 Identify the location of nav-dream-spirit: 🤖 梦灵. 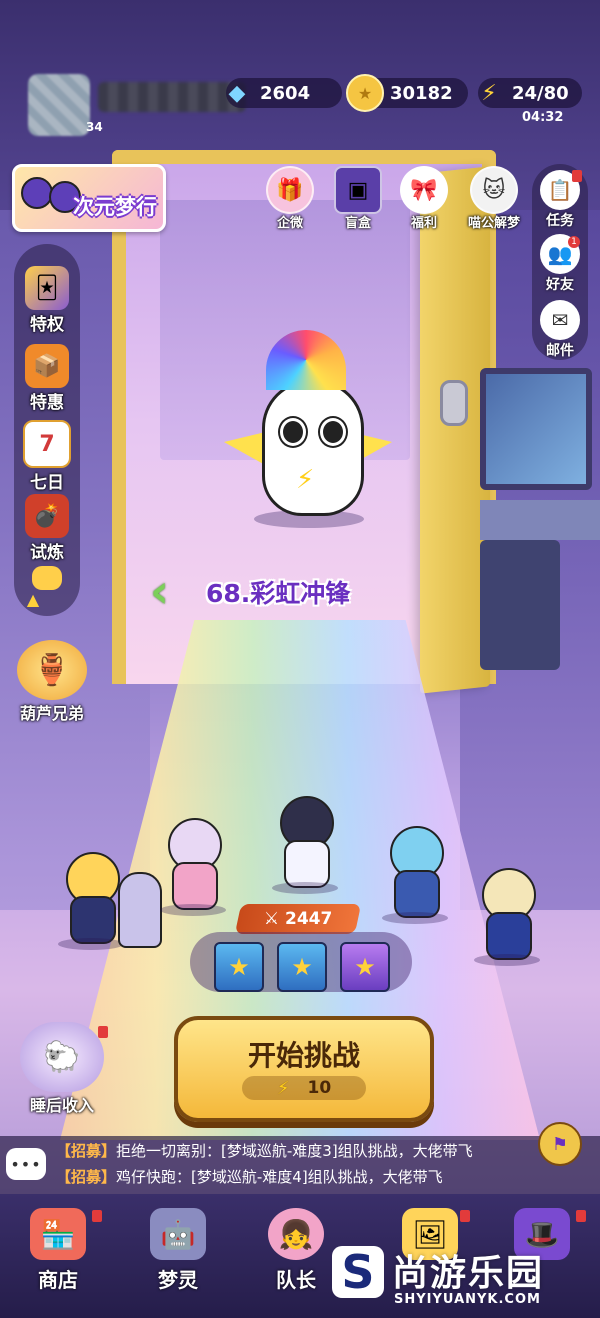
(178, 1250).